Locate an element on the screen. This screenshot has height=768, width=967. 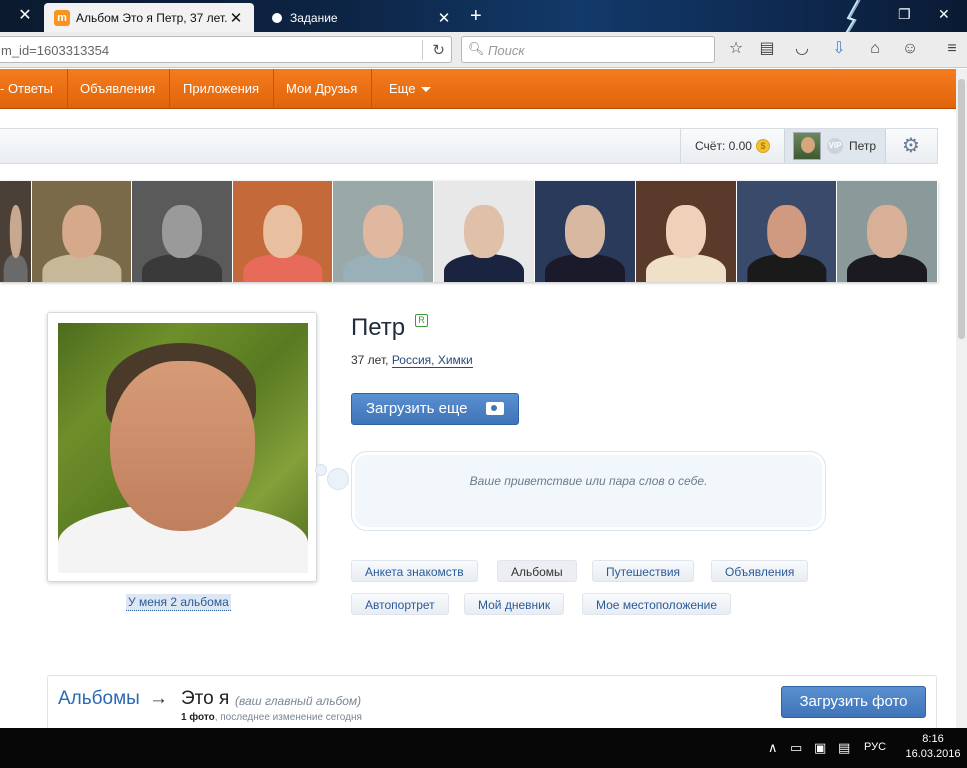
url-bar: m_id=1603313354 ↻ is located at coordinates (226, 49).